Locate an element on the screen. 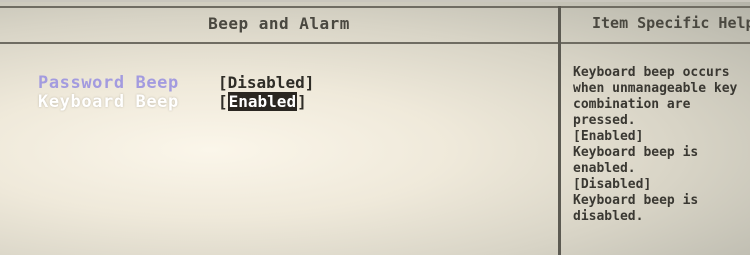 The width and height of the screenshot is (750, 255). setting-keyboard-beep: Keyboard Beep [Enabled] is located at coordinates (176, 101).